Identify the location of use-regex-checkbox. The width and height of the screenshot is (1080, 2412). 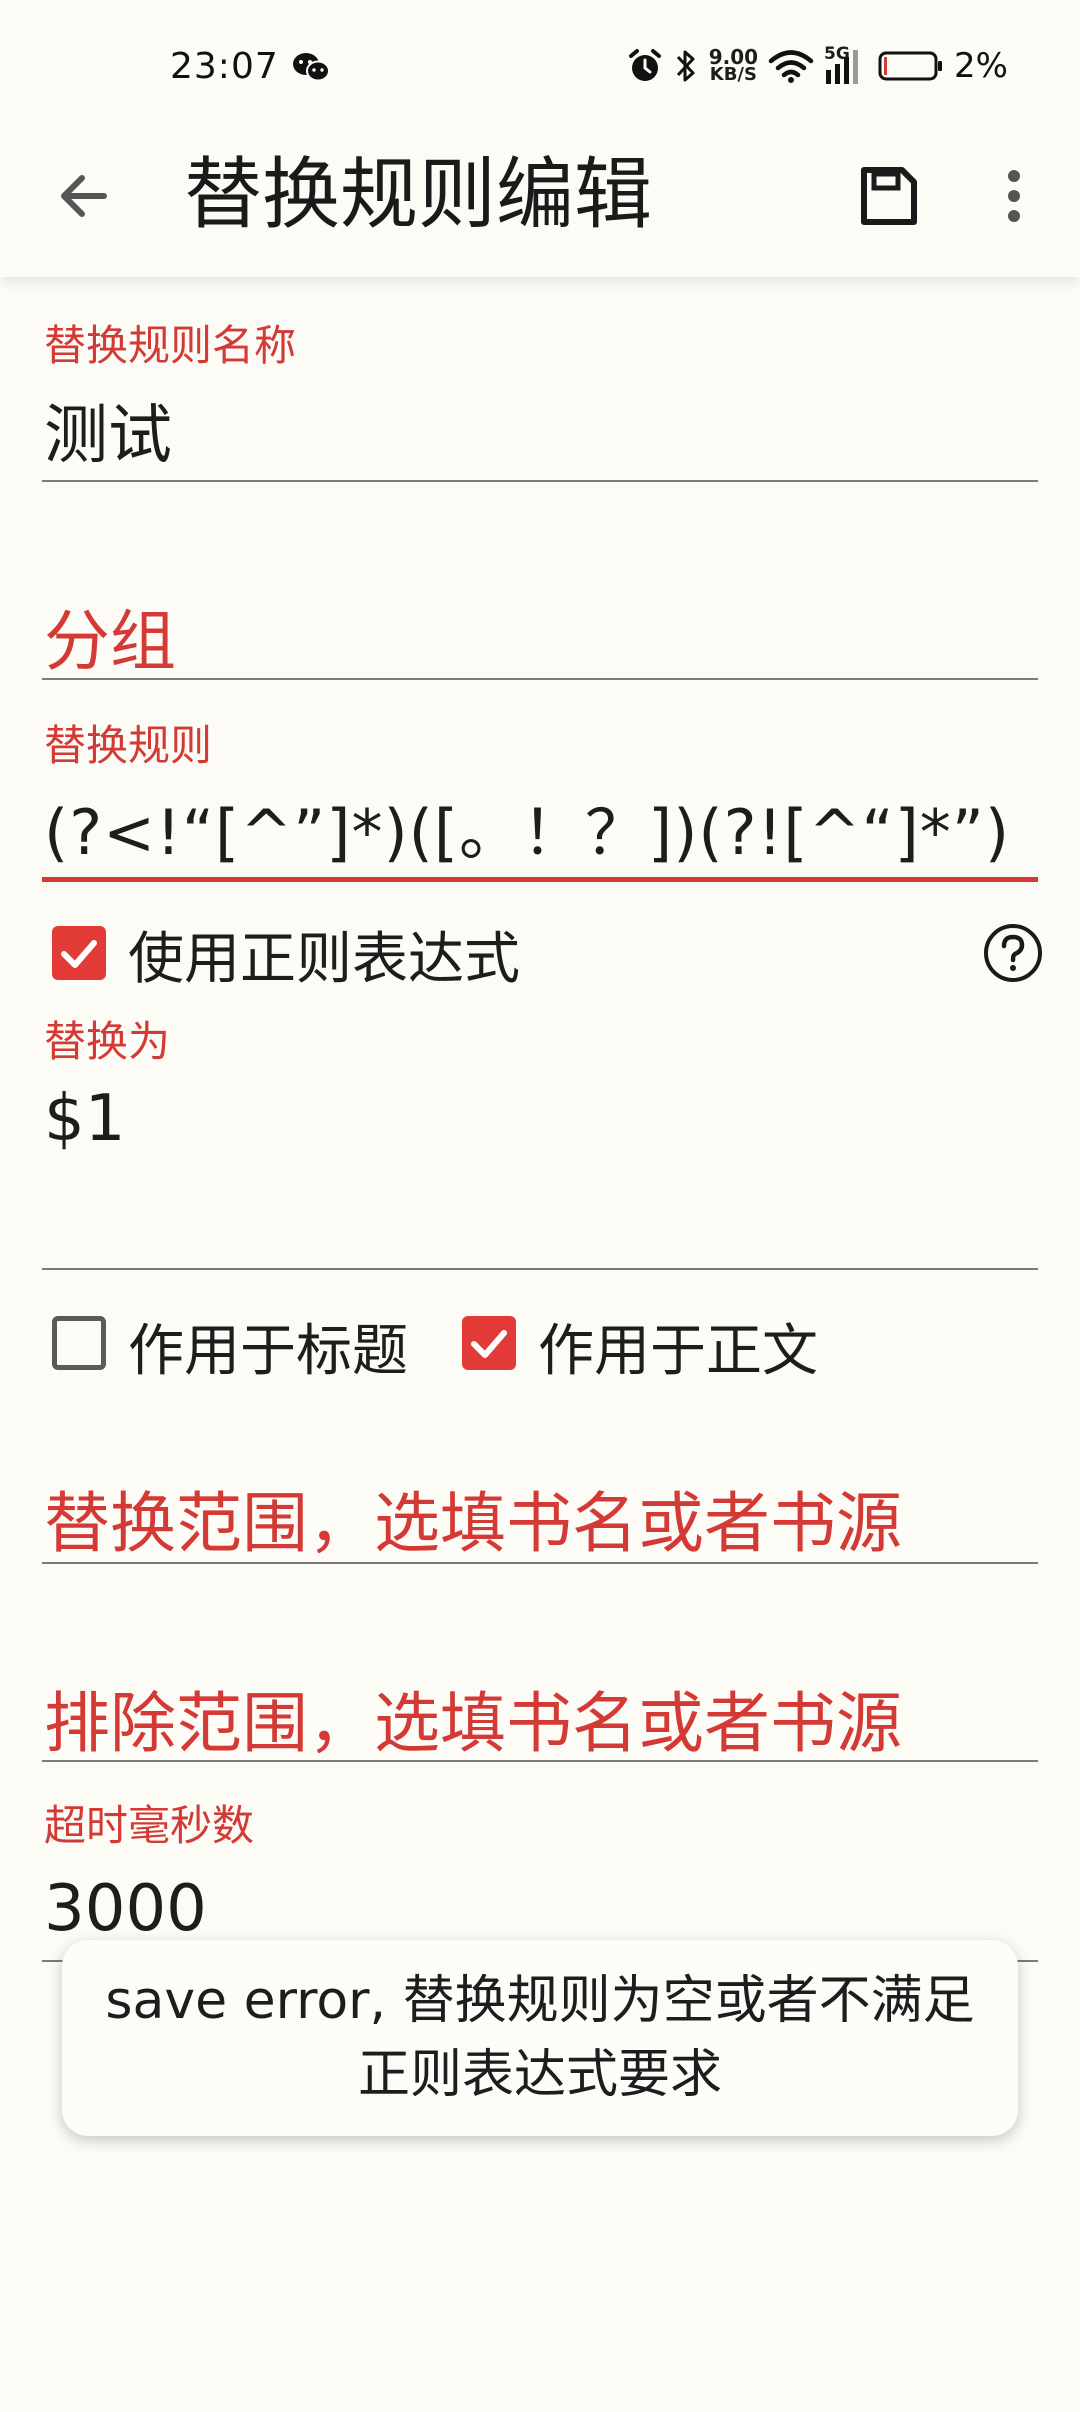
(79, 953).